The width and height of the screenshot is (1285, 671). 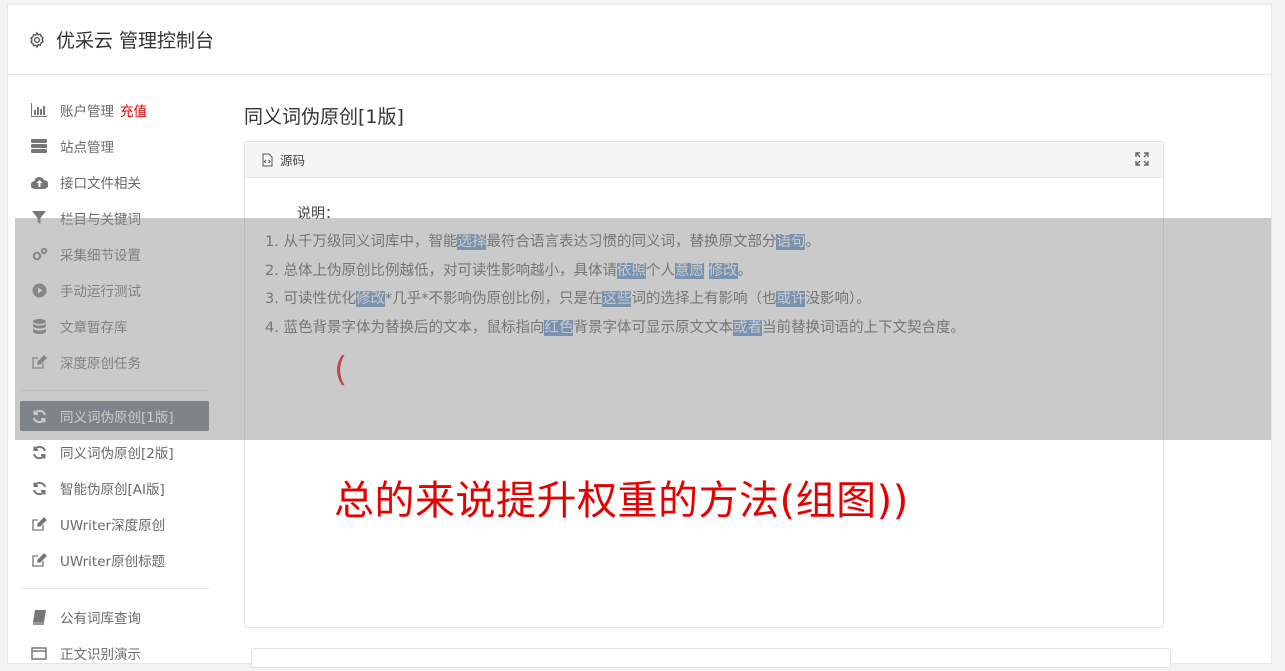 I want to click on replaced-word: 选择, so click(x=472, y=242).